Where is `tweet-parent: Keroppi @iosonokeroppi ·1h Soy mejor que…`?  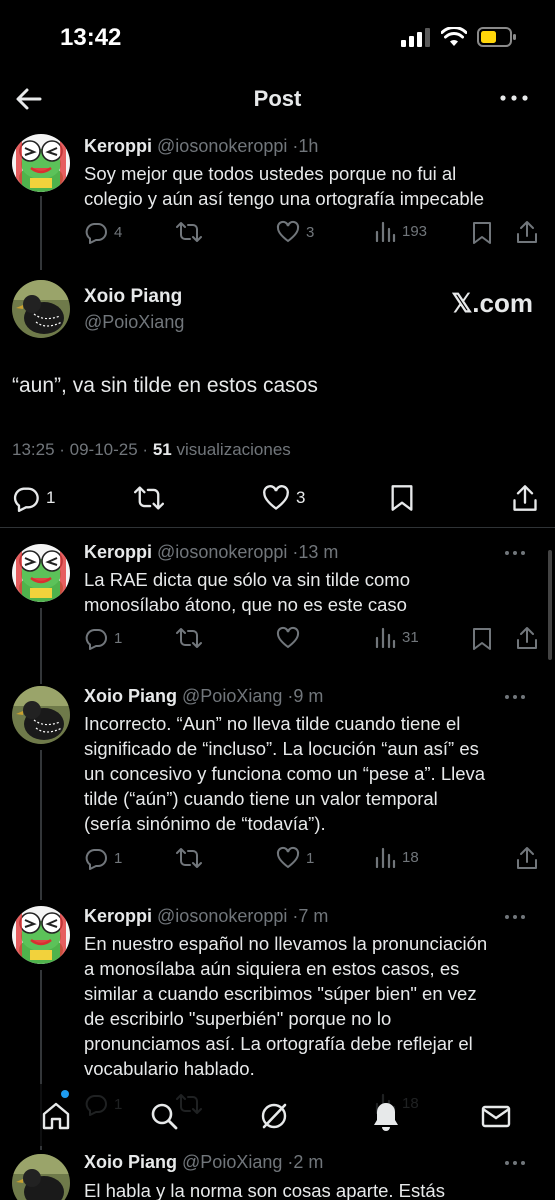 tweet-parent: Keroppi @iosonokeroppi ·1h Soy mejor que… is located at coordinates (270, 200).